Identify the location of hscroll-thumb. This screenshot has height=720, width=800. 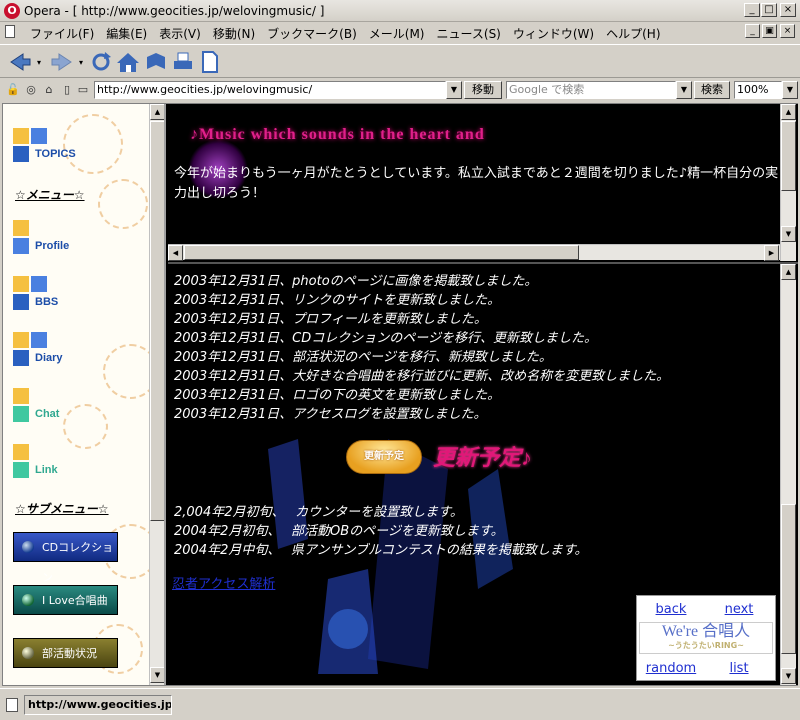
(381, 252).